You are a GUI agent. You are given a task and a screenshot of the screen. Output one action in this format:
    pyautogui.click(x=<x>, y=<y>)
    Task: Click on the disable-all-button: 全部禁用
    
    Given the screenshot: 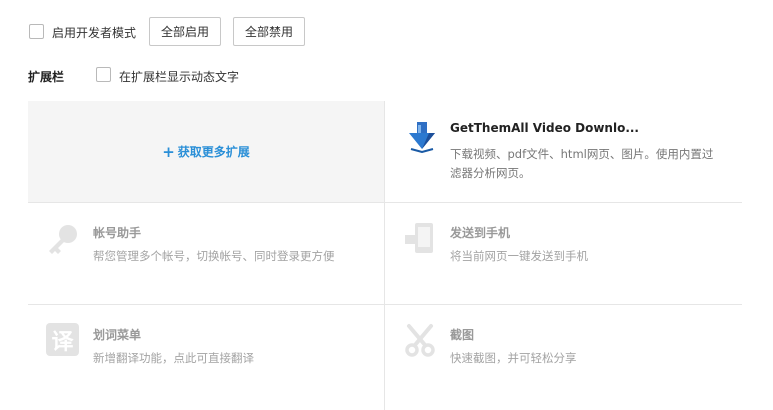 What is the action you would take?
    pyautogui.click(x=269, y=31)
    